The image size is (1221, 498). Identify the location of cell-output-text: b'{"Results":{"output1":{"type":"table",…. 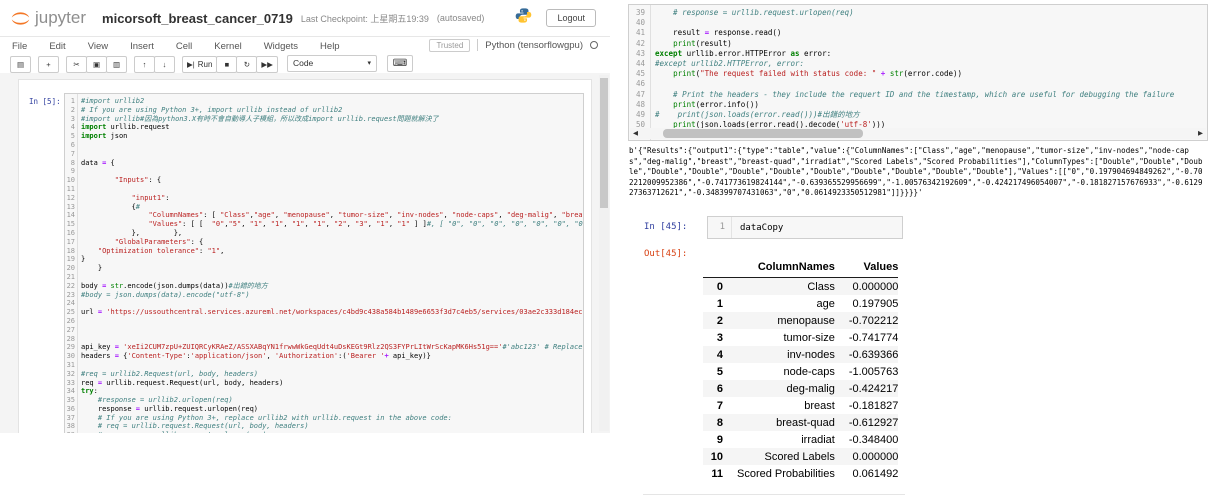
(916, 172).